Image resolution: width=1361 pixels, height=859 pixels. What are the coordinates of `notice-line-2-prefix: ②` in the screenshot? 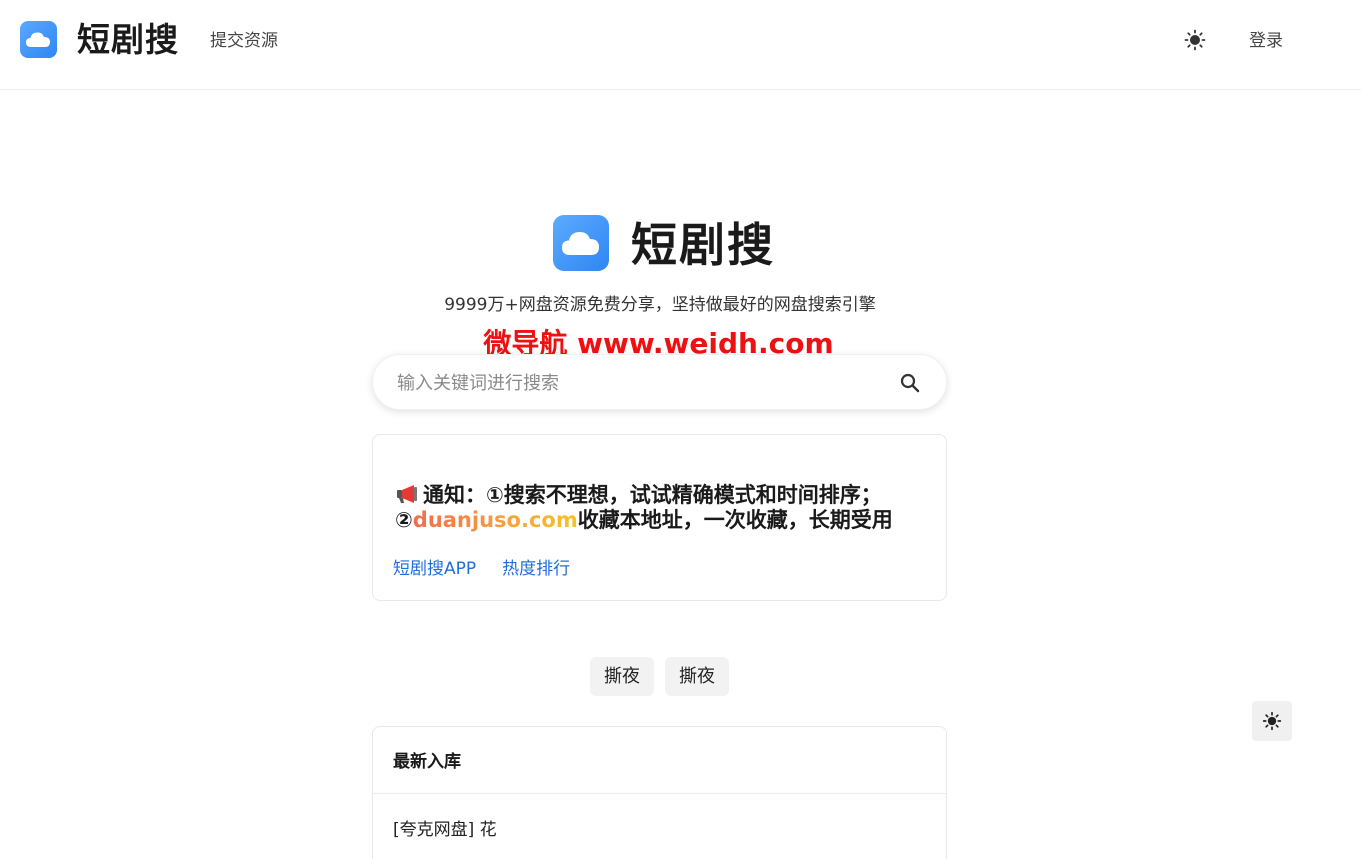 It's located at (404, 520).